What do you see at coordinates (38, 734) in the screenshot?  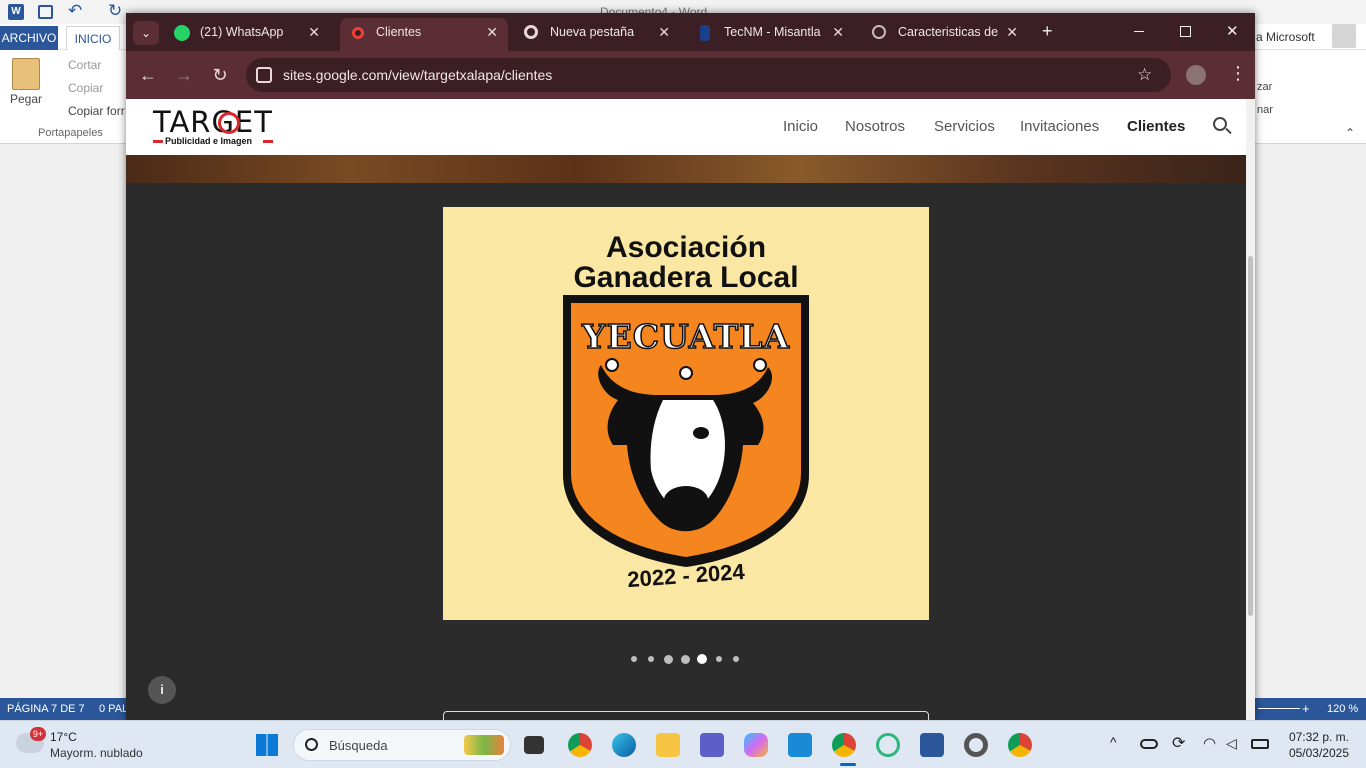 I see `weather-badge: 9+` at bounding box center [38, 734].